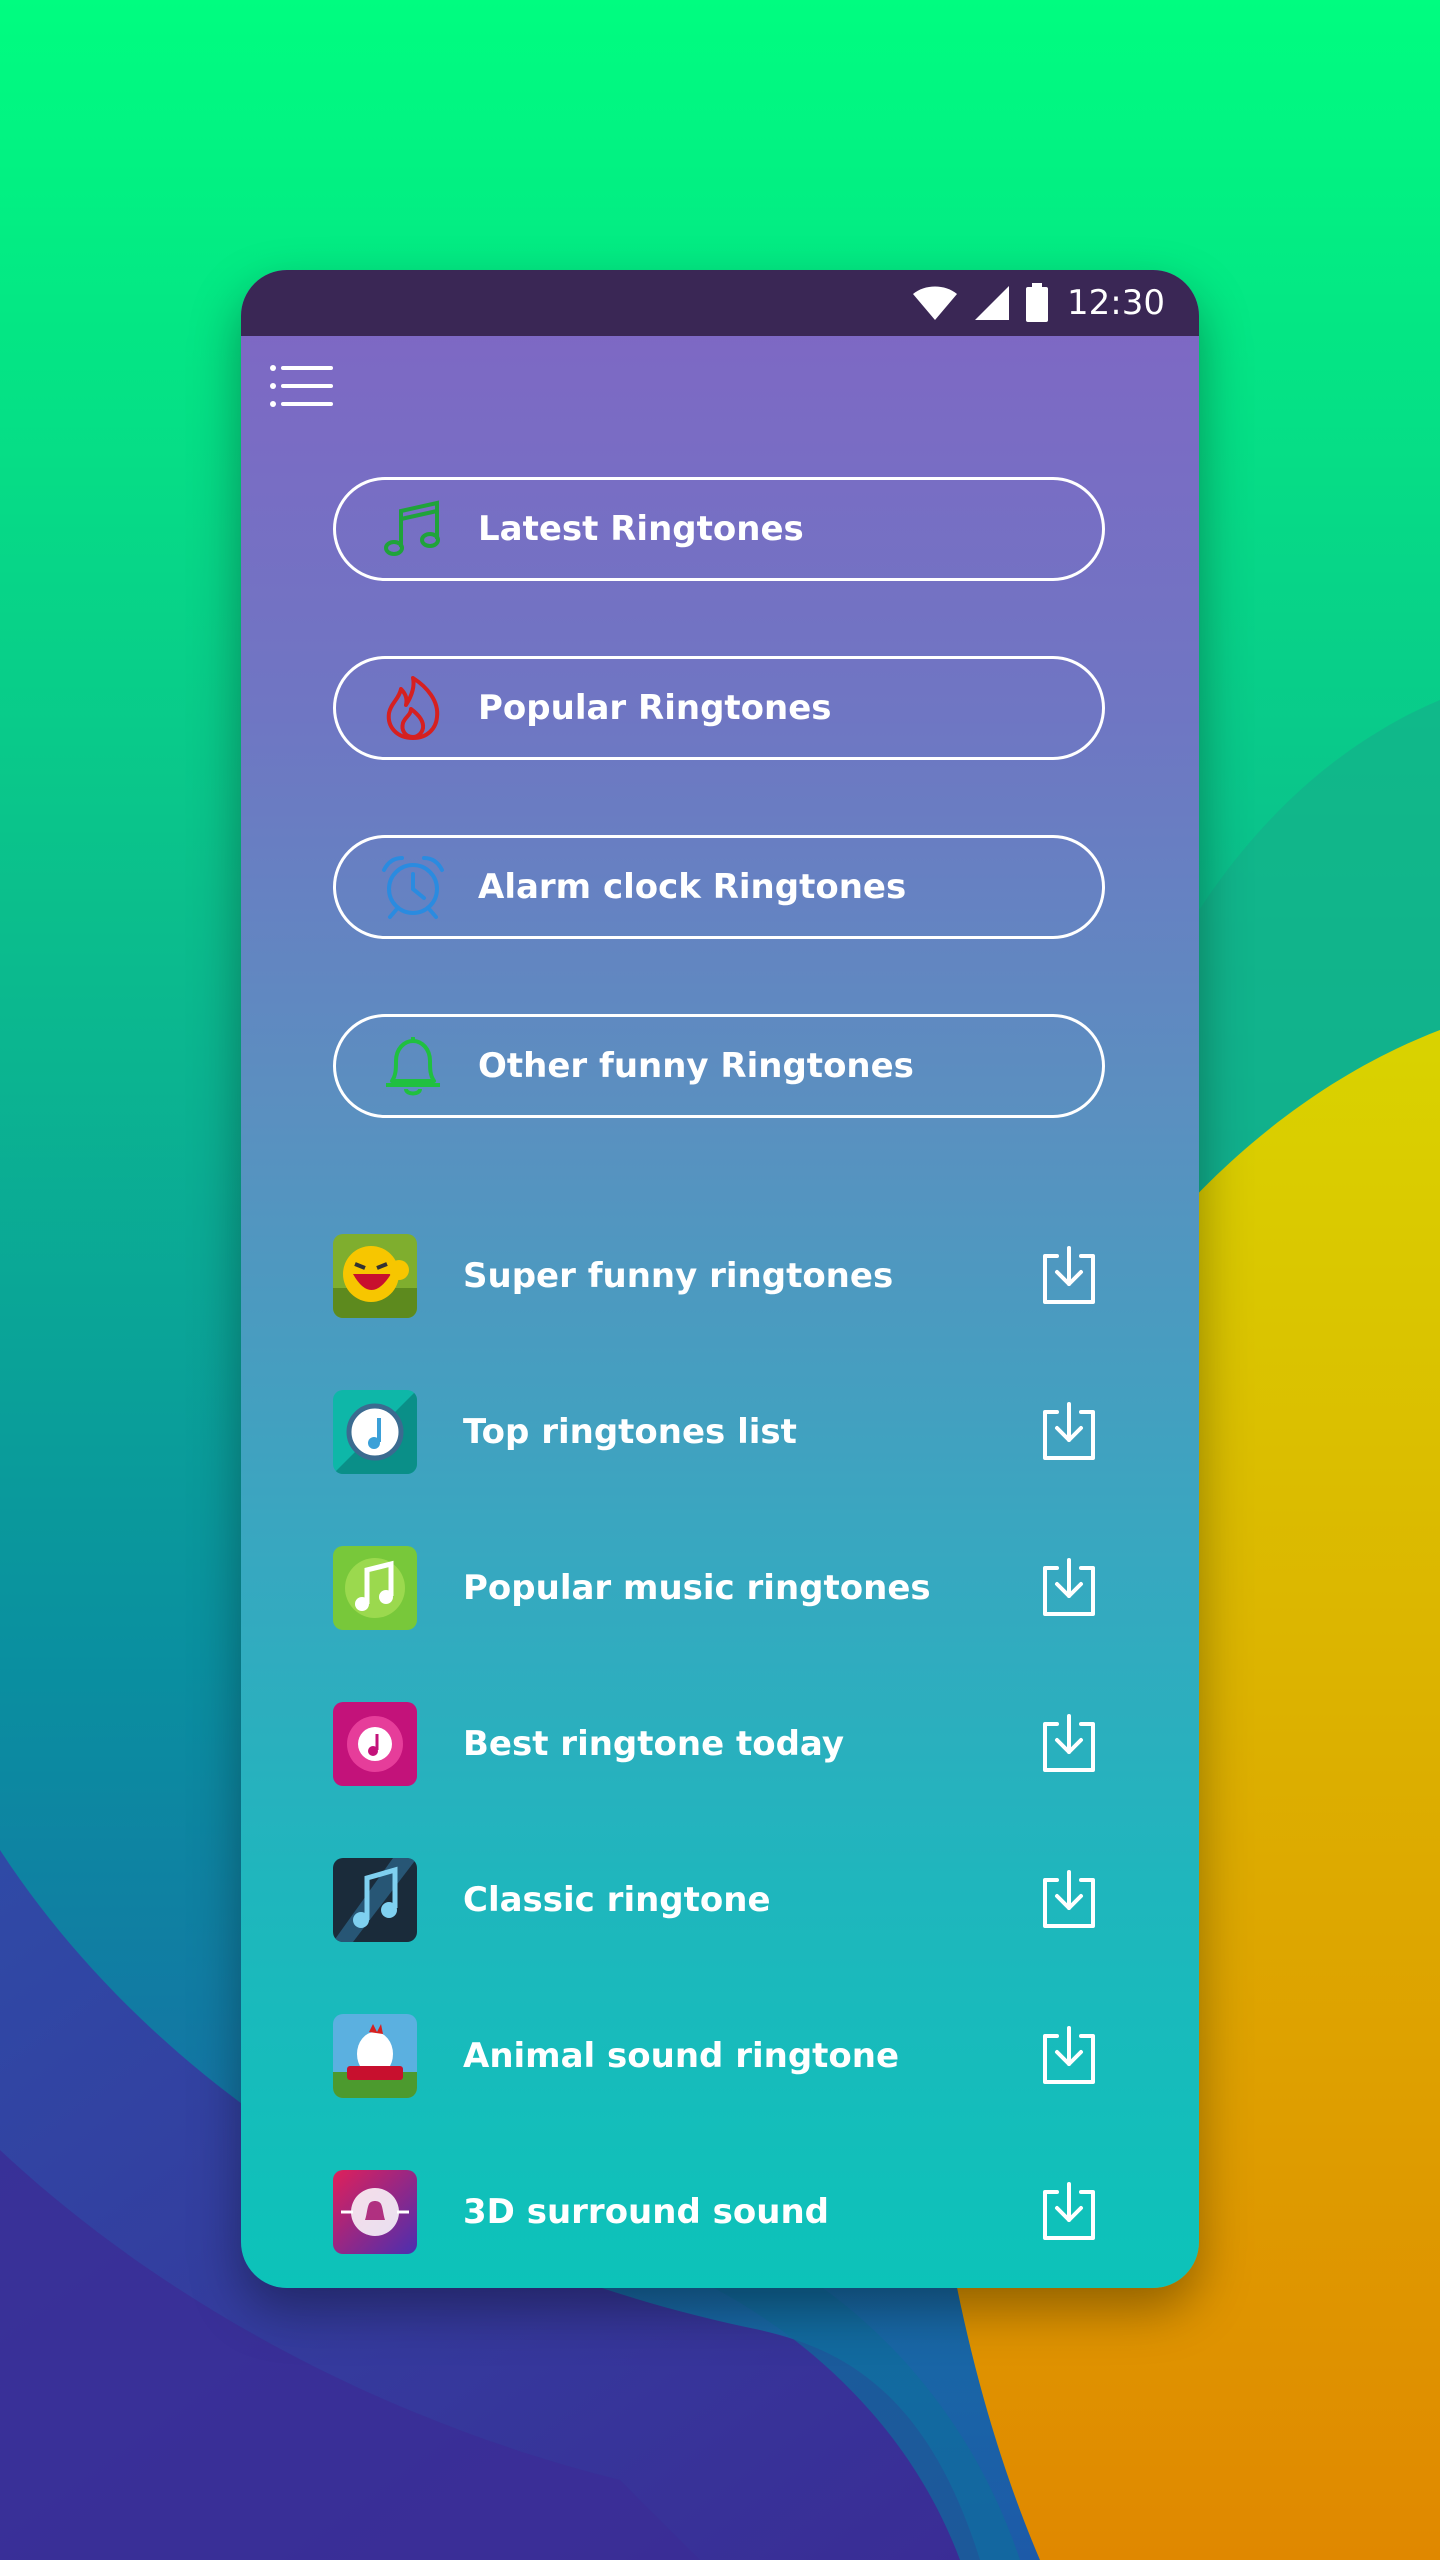 Image resolution: width=1440 pixels, height=2560 pixels. Describe the element at coordinates (413, 708) in the screenshot. I see `flame-icon` at that location.